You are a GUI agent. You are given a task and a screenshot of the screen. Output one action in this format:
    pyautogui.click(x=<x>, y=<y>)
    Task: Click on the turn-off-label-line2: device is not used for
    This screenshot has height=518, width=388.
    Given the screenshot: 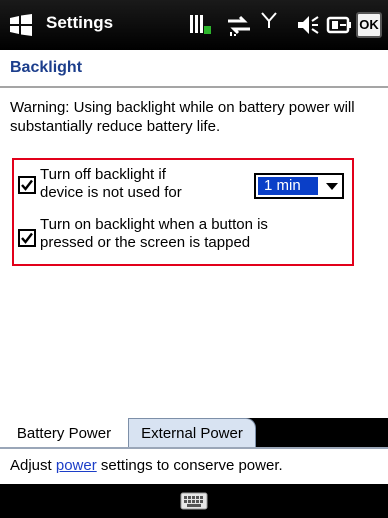 What is the action you would take?
    pyautogui.click(x=111, y=192)
    